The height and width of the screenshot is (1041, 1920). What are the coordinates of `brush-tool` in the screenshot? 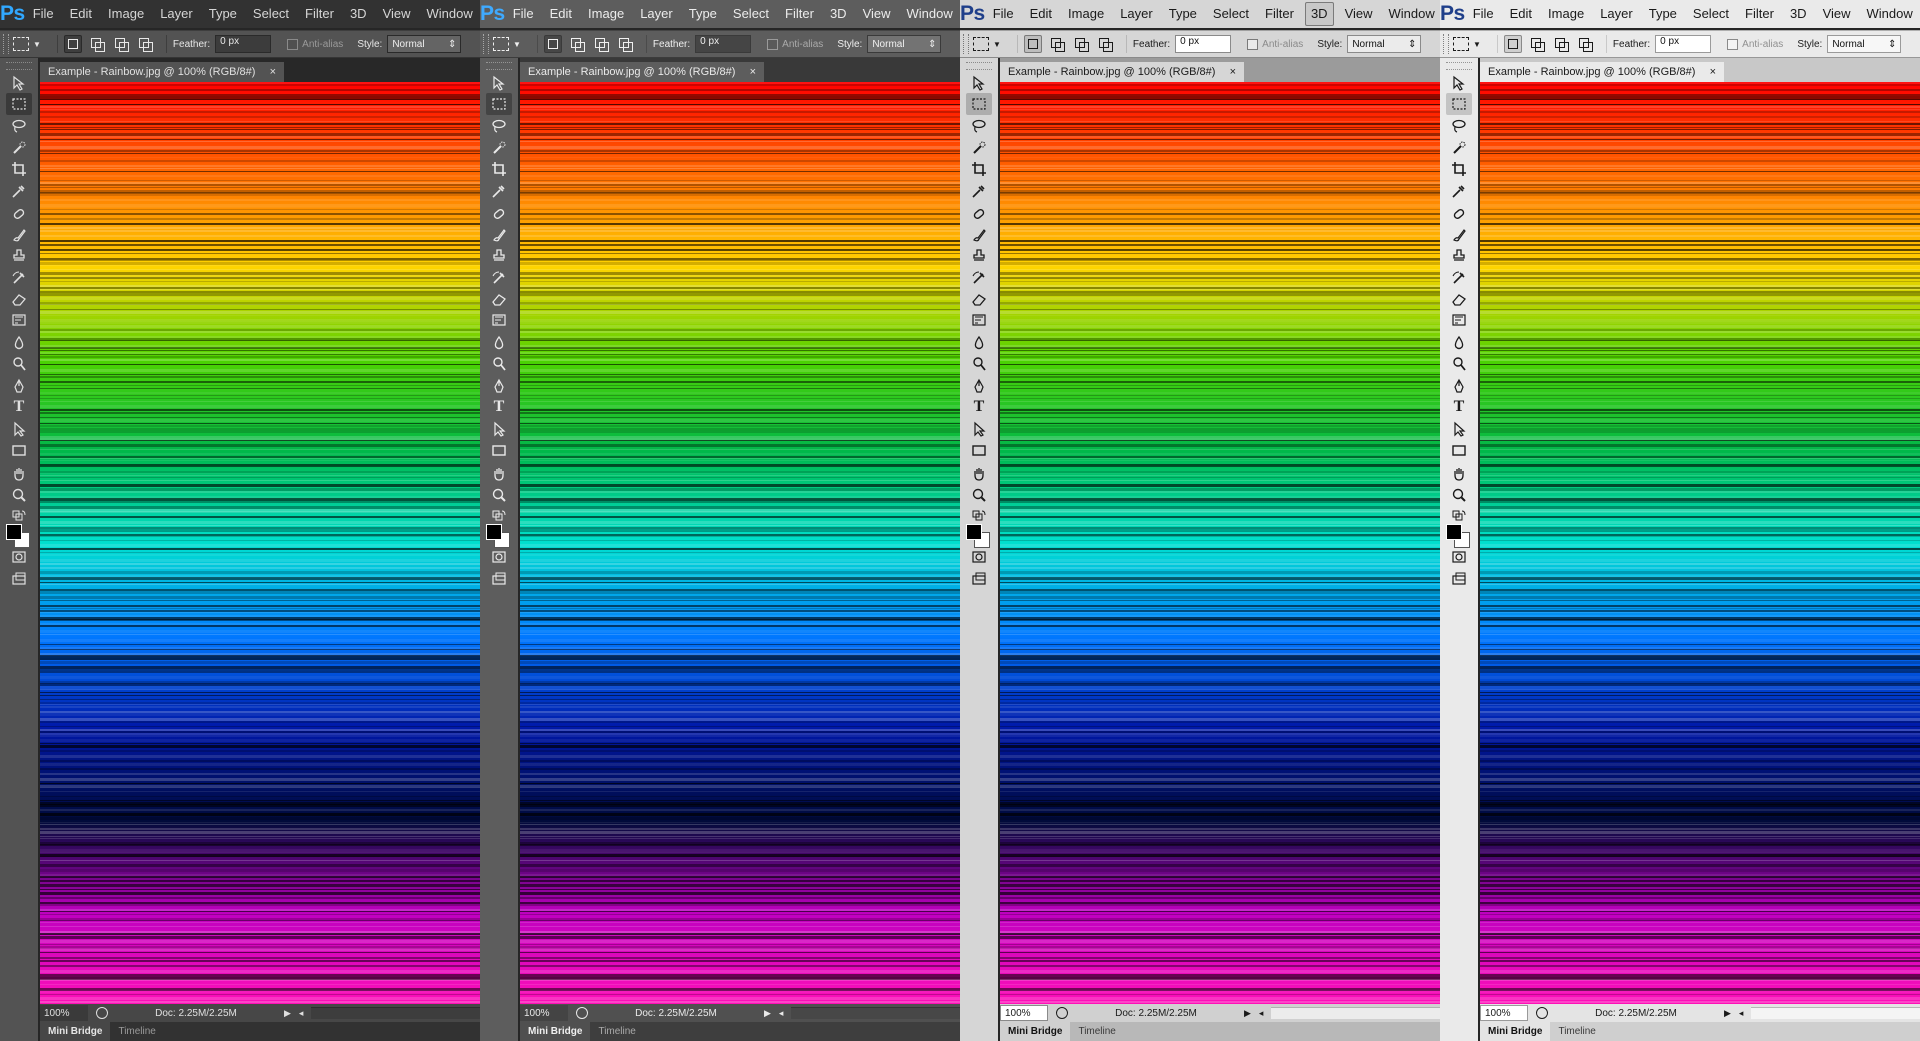 It's located at (499, 235).